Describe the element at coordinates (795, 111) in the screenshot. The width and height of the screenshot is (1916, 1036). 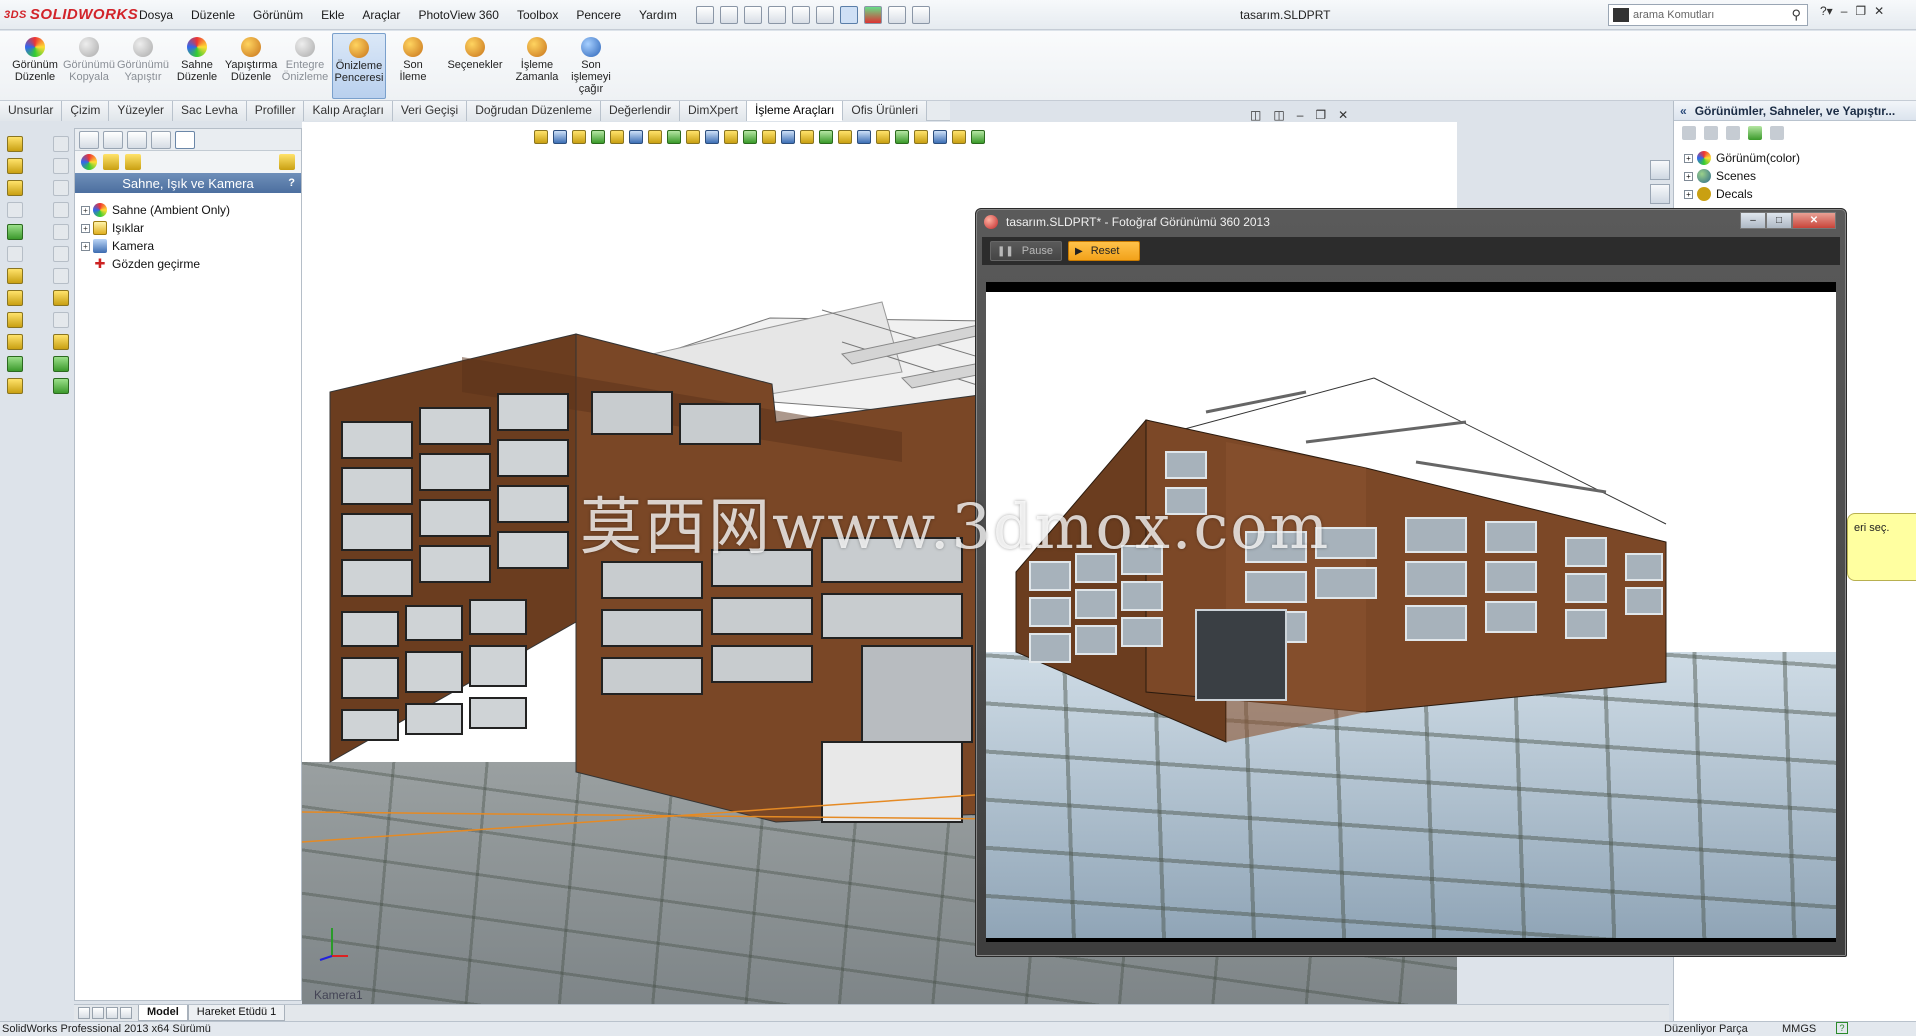
I see `tab-render-tools: İşleme Araçları` at that location.